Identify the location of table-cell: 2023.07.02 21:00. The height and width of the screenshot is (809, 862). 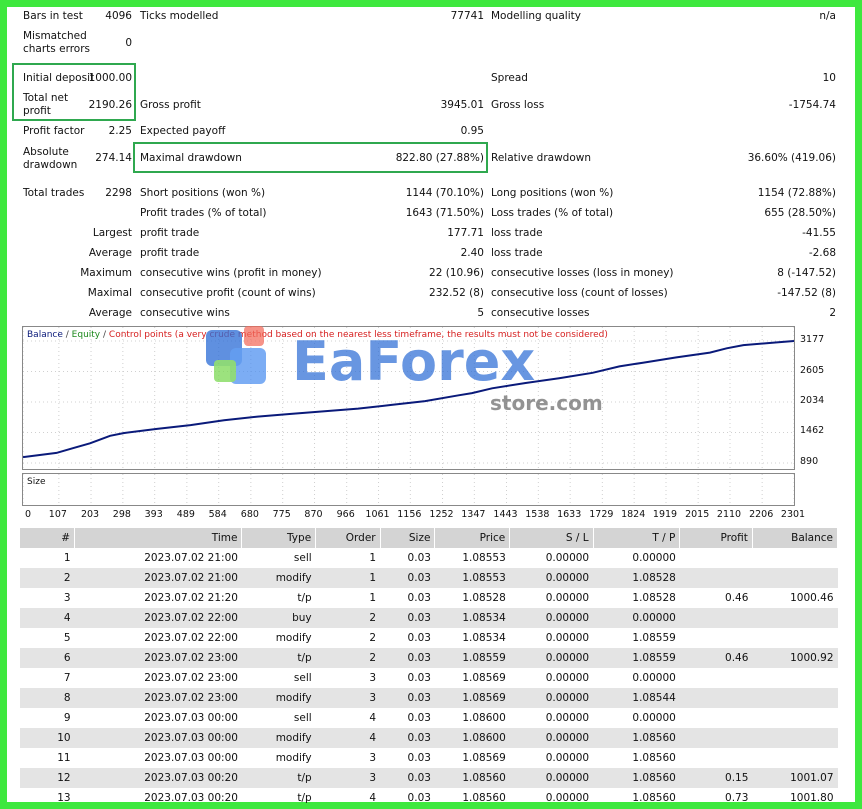
(158, 578).